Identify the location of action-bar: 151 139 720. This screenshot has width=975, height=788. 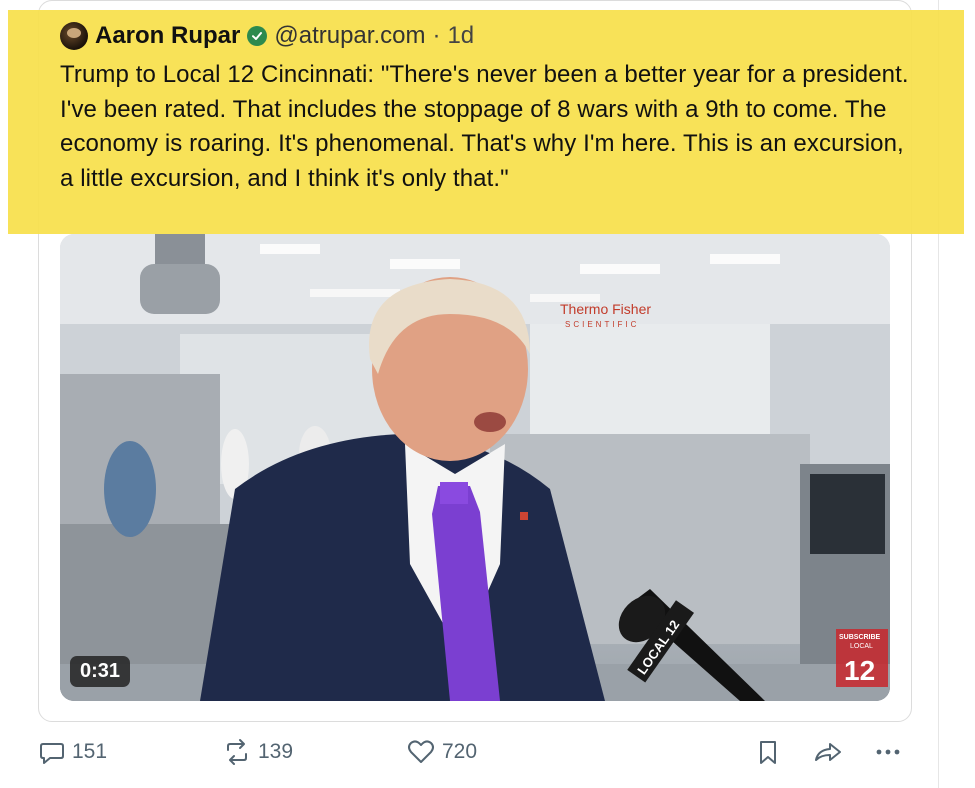
(487, 758).